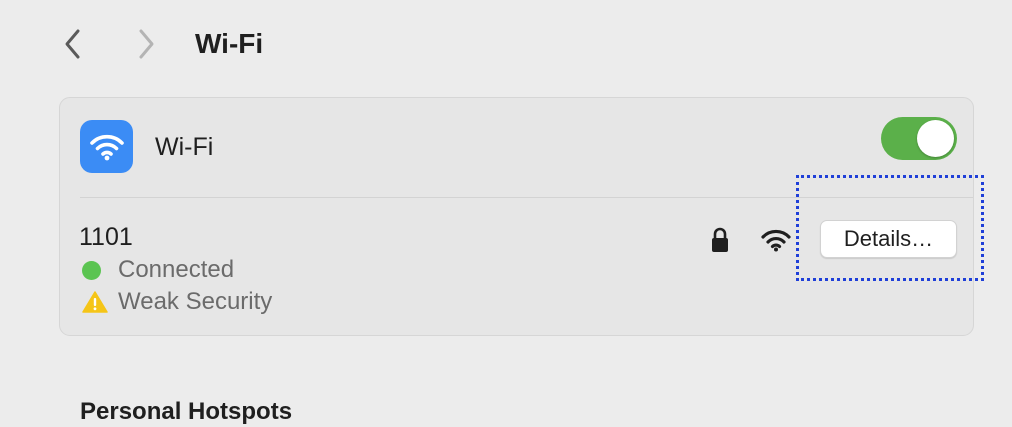 This screenshot has width=1012, height=427. Describe the element at coordinates (186, 411) in the screenshot. I see `section-heading-personal-hotspots: Personal Hotspots` at that location.